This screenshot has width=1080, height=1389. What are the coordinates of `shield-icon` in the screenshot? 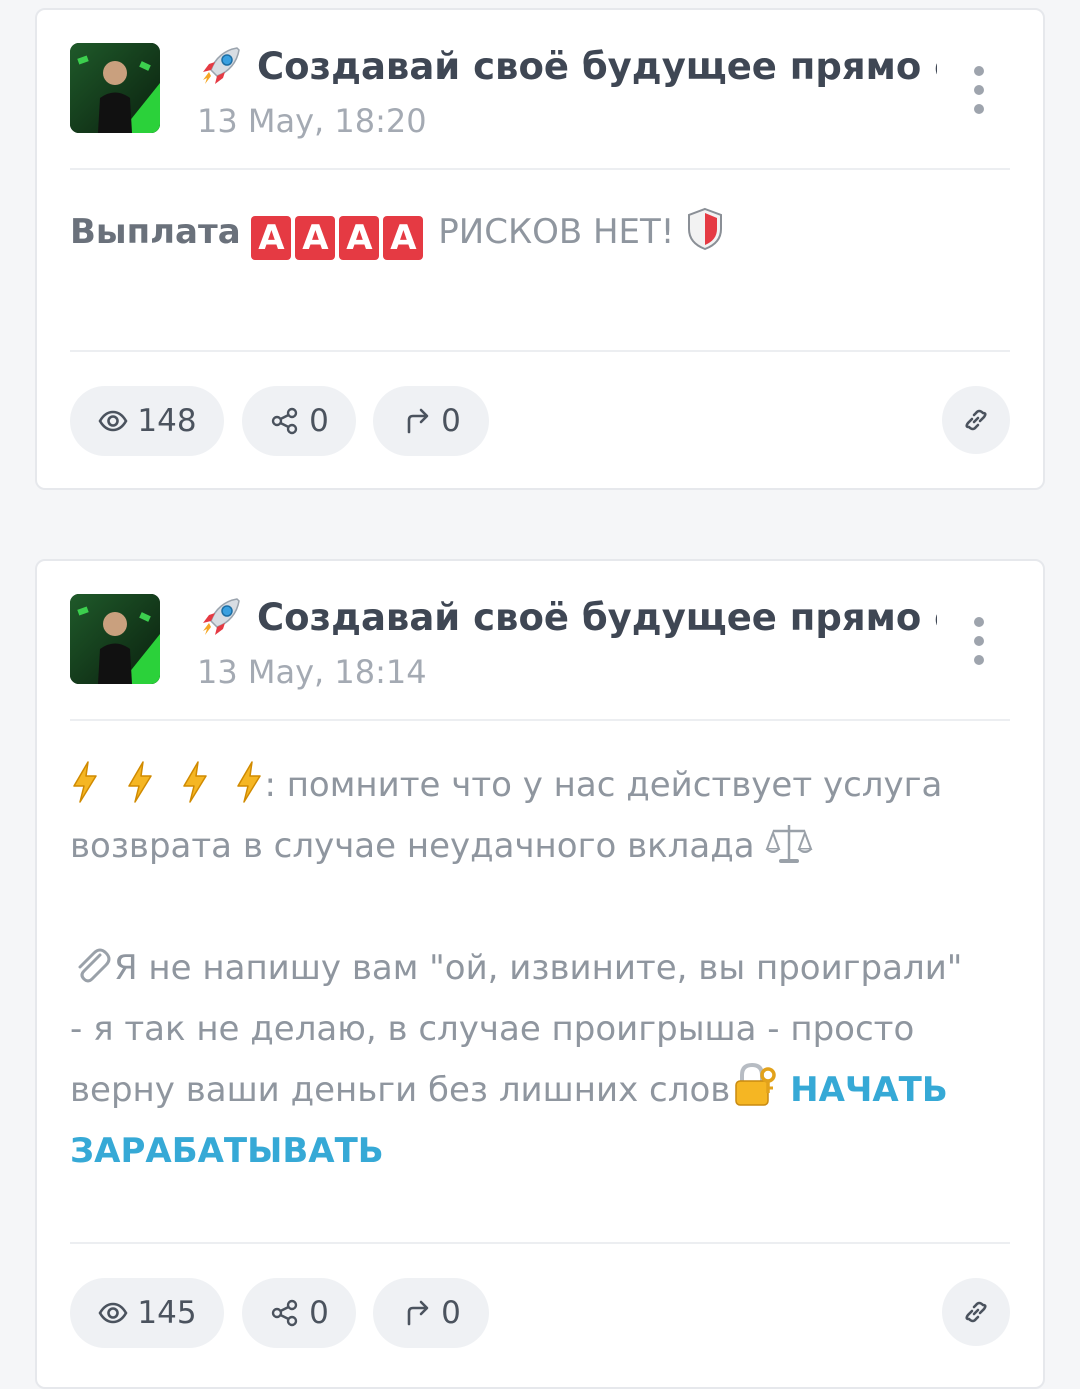 It's located at (705, 229).